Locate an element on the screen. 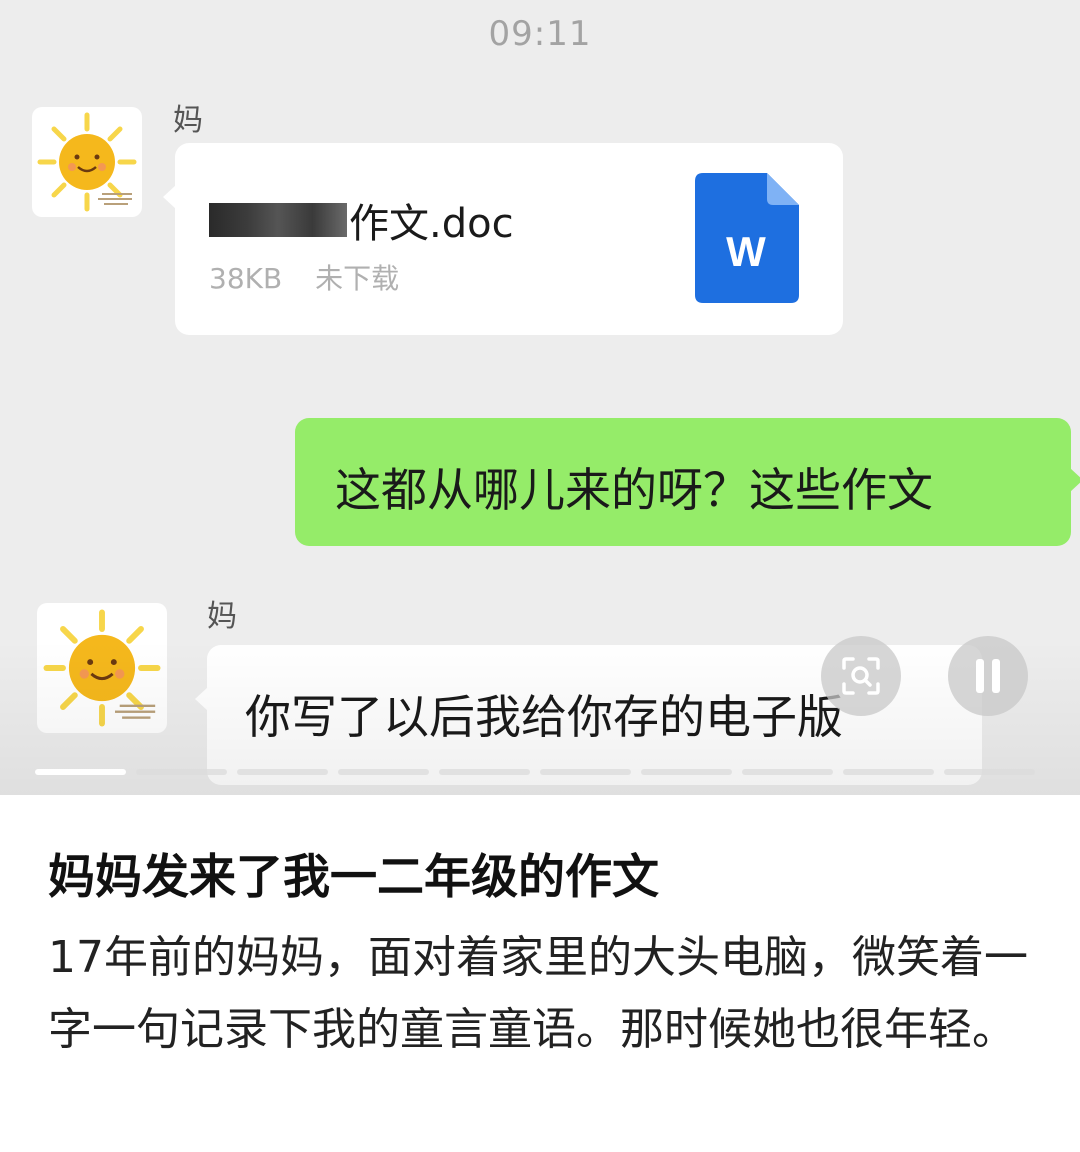 Image resolution: width=1080 pixels, height=1152 pixels. file-name-text: 作文.doc is located at coordinates (431, 224).